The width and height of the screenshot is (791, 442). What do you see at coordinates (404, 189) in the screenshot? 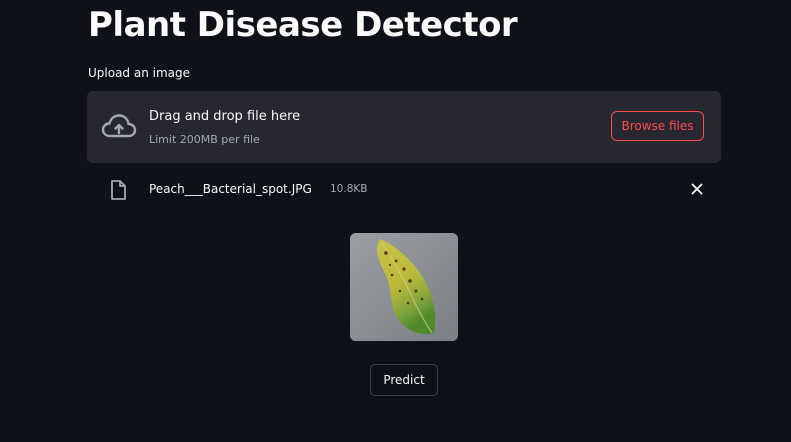
I see `uploaded-file-row: Peach___Bacterial_spot.JPG 10.8KB` at bounding box center [404, 189].